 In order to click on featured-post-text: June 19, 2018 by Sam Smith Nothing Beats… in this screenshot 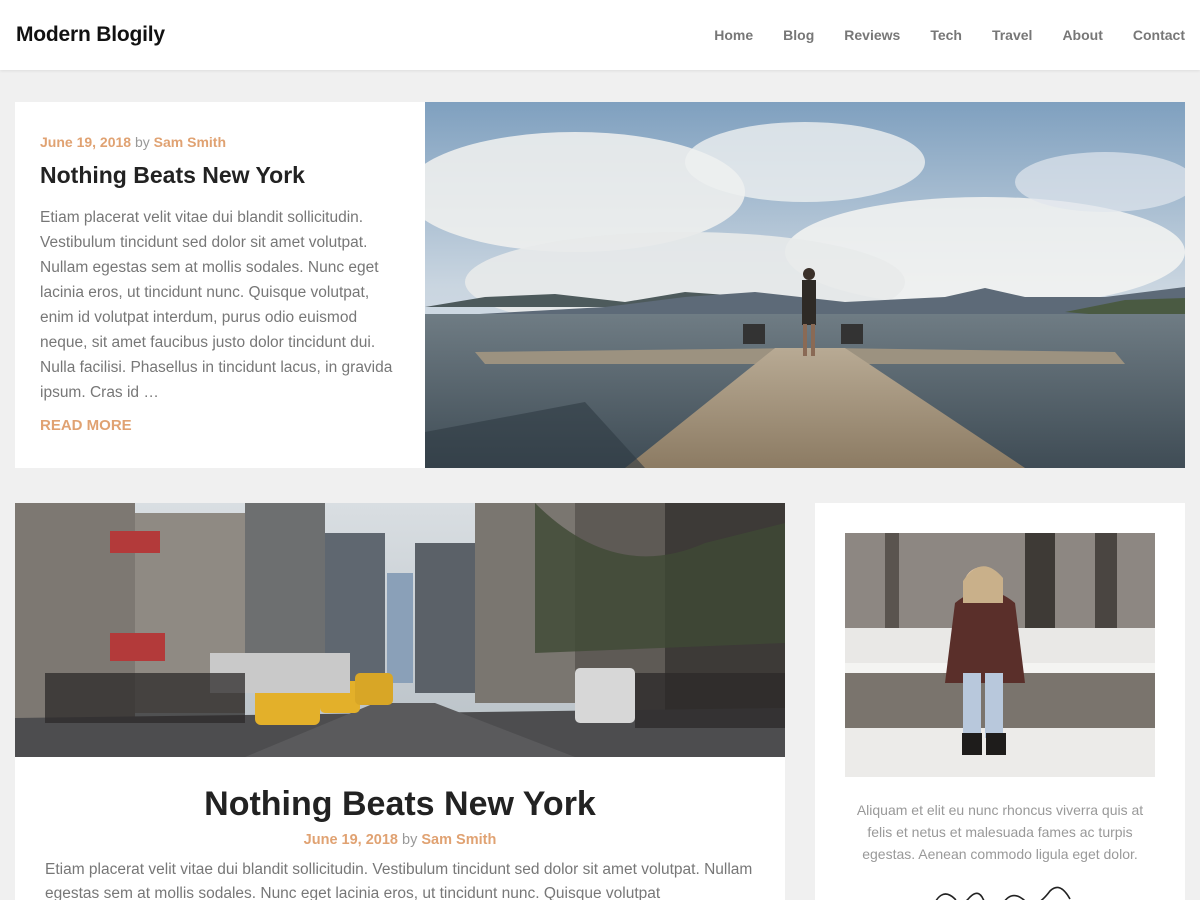, I will do `click(220, 285)`.